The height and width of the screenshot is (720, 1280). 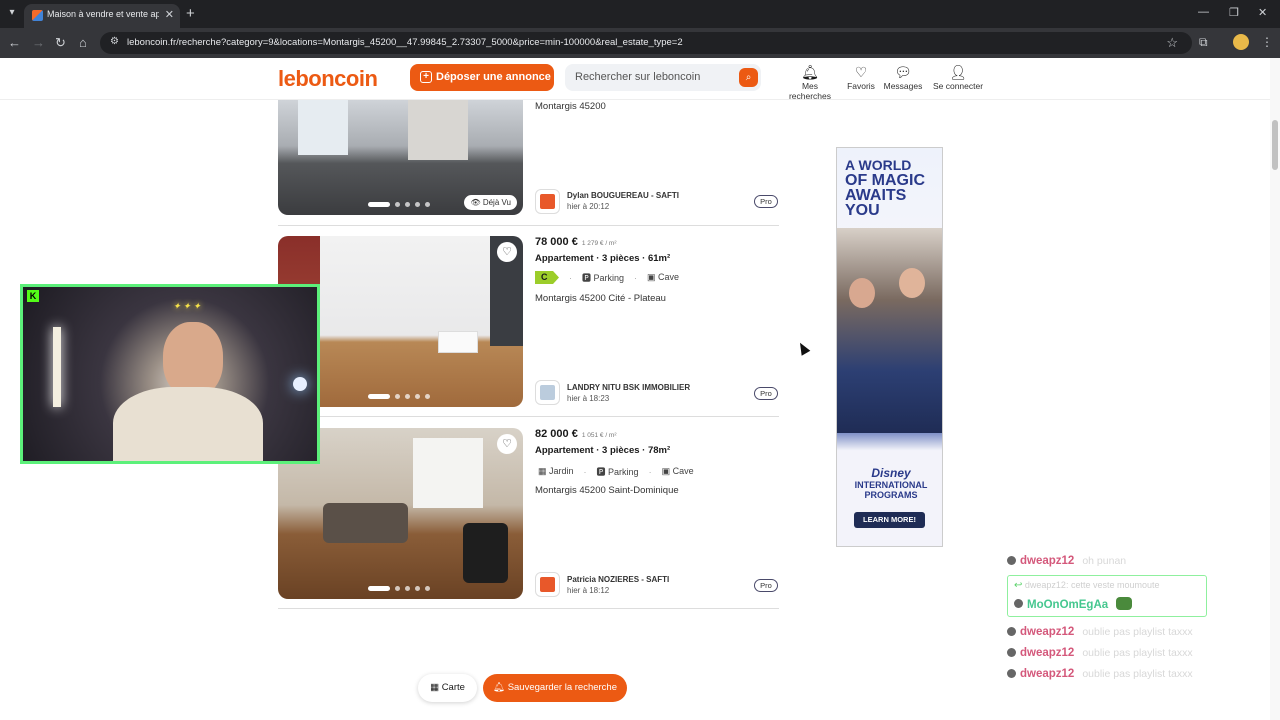 I want to click on mouse-cursor-icon, so click(x=803, y=348).